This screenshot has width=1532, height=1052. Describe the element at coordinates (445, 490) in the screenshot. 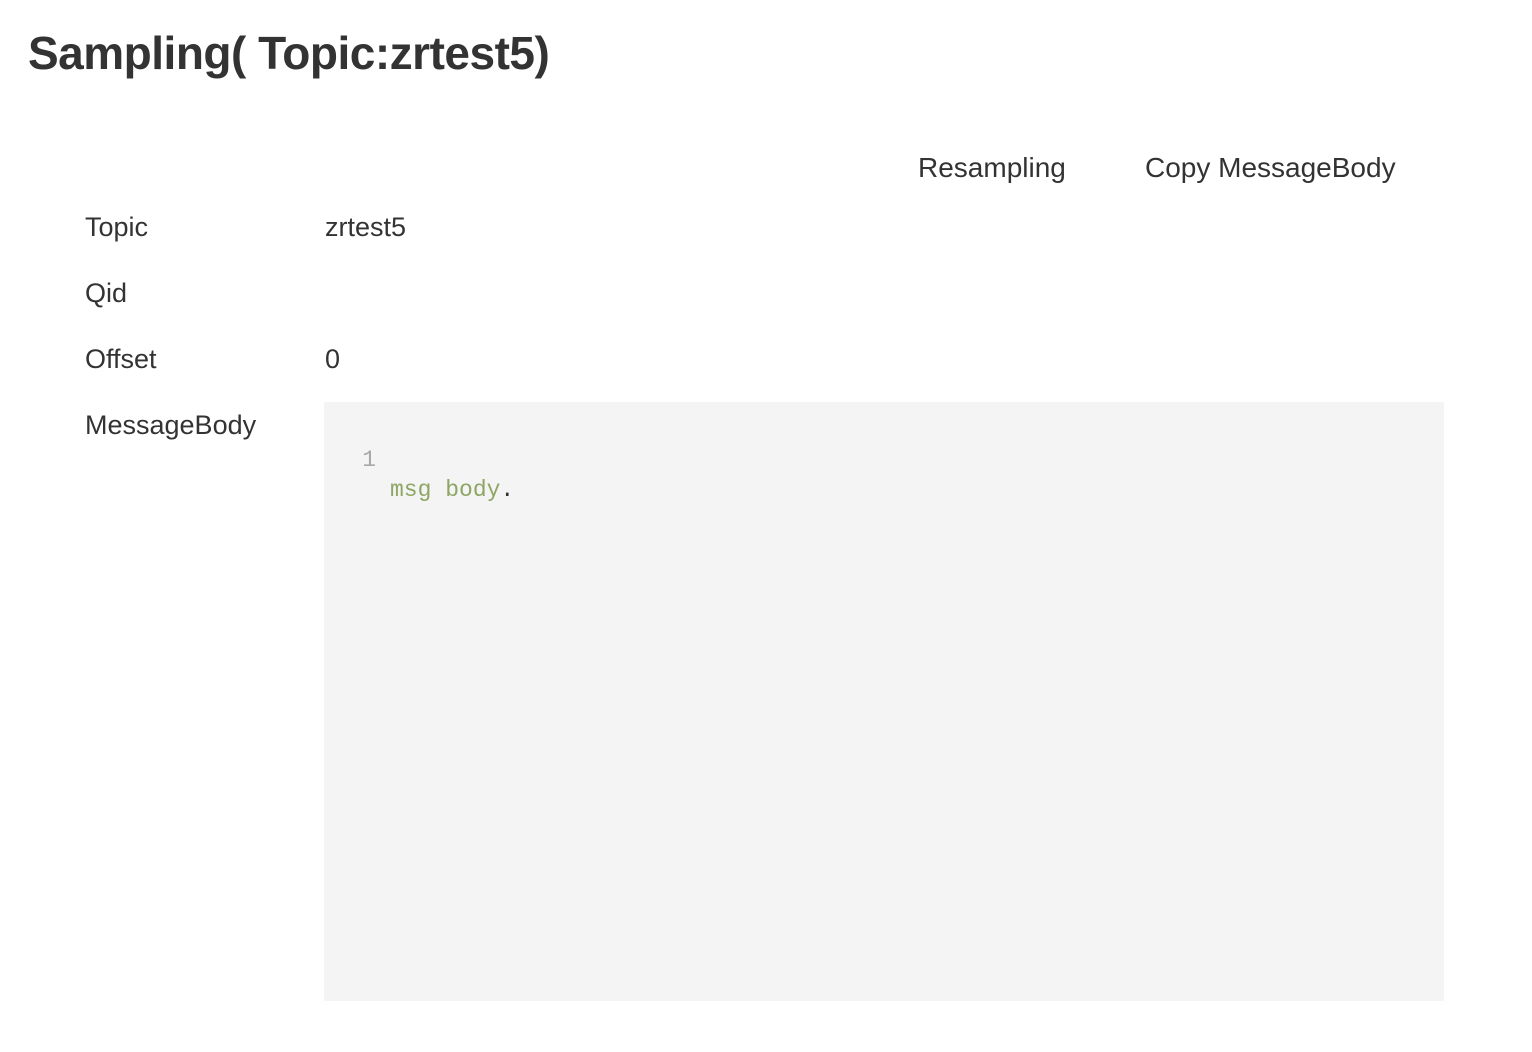

I see `code-string: msg body` at that location.